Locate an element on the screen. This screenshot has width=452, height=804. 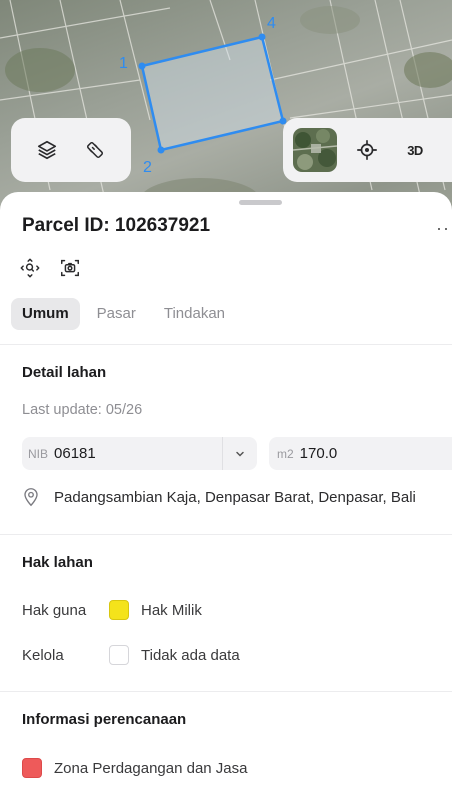
rights-label: Kelola is located at coordinates (43, 655).